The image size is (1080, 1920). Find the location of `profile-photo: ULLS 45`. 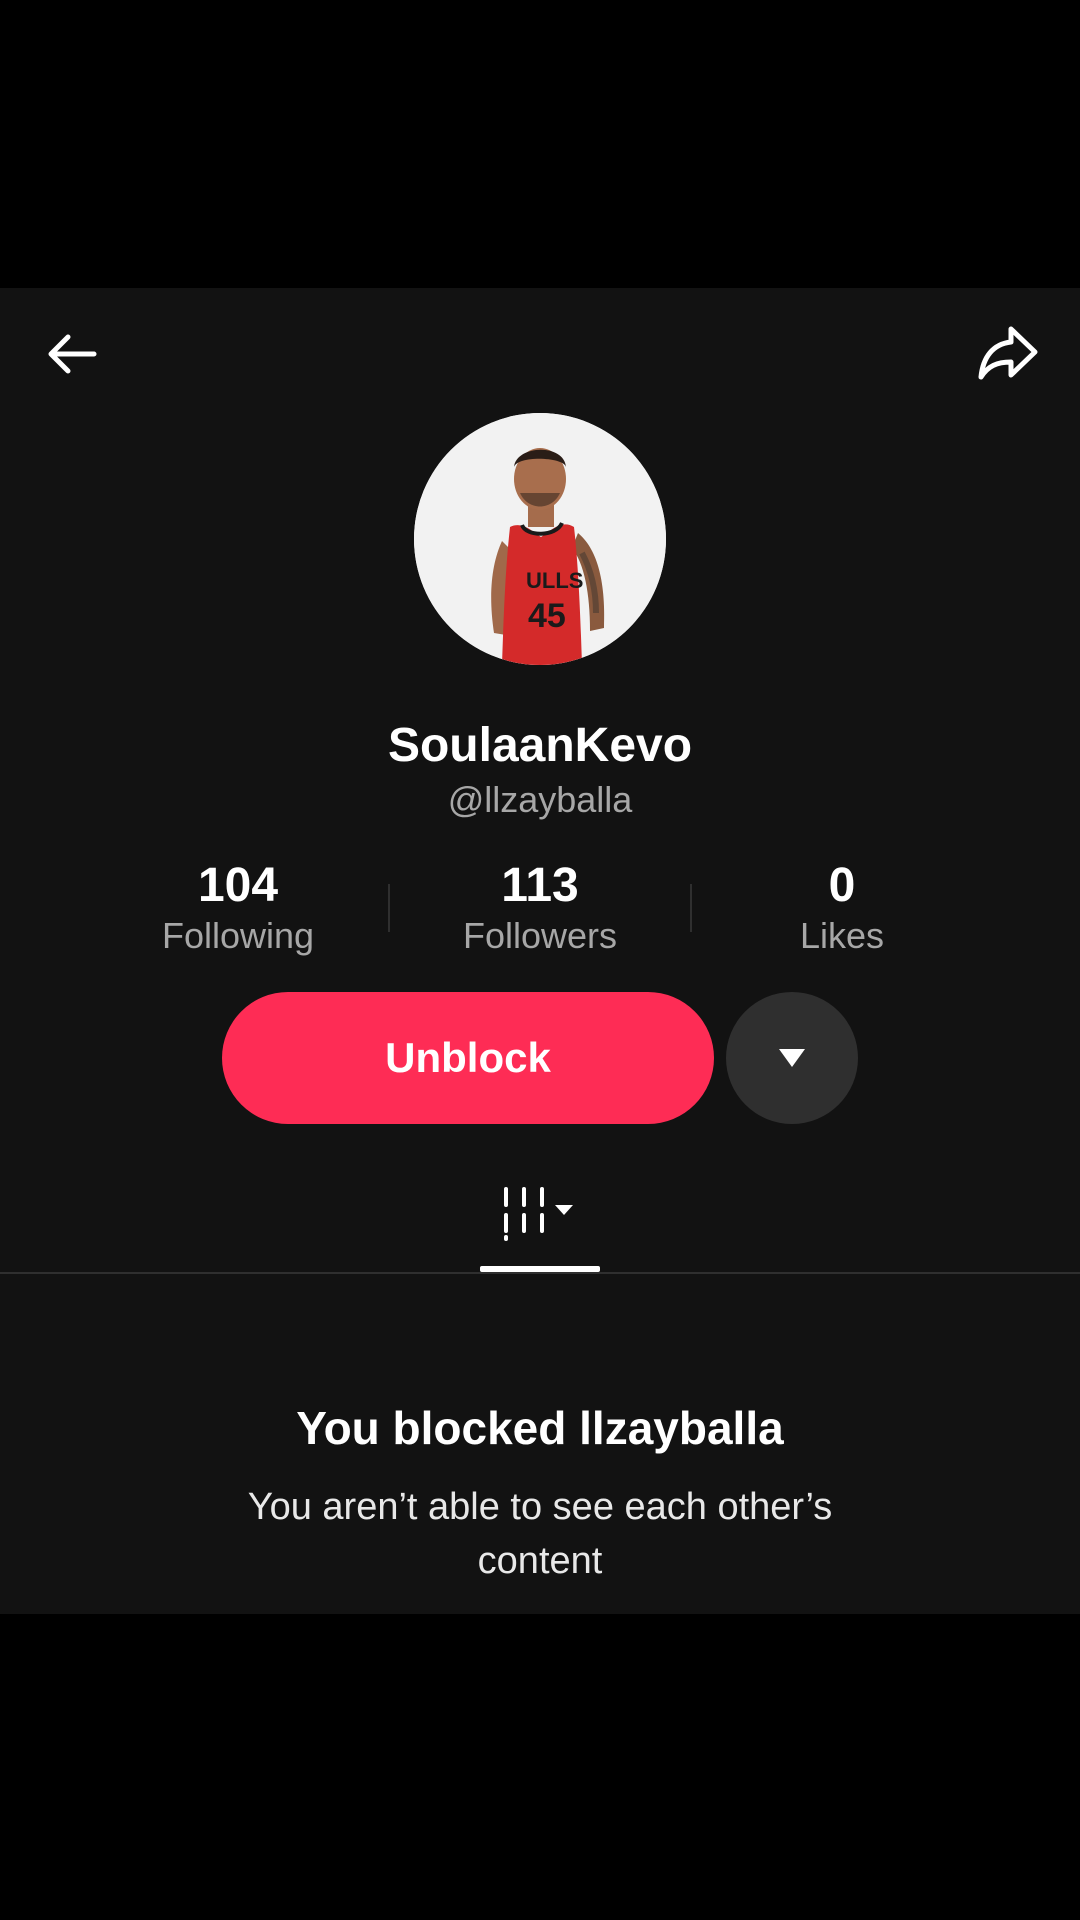

profile-photo: ULLS 45 is located at coordinates (540, 539).